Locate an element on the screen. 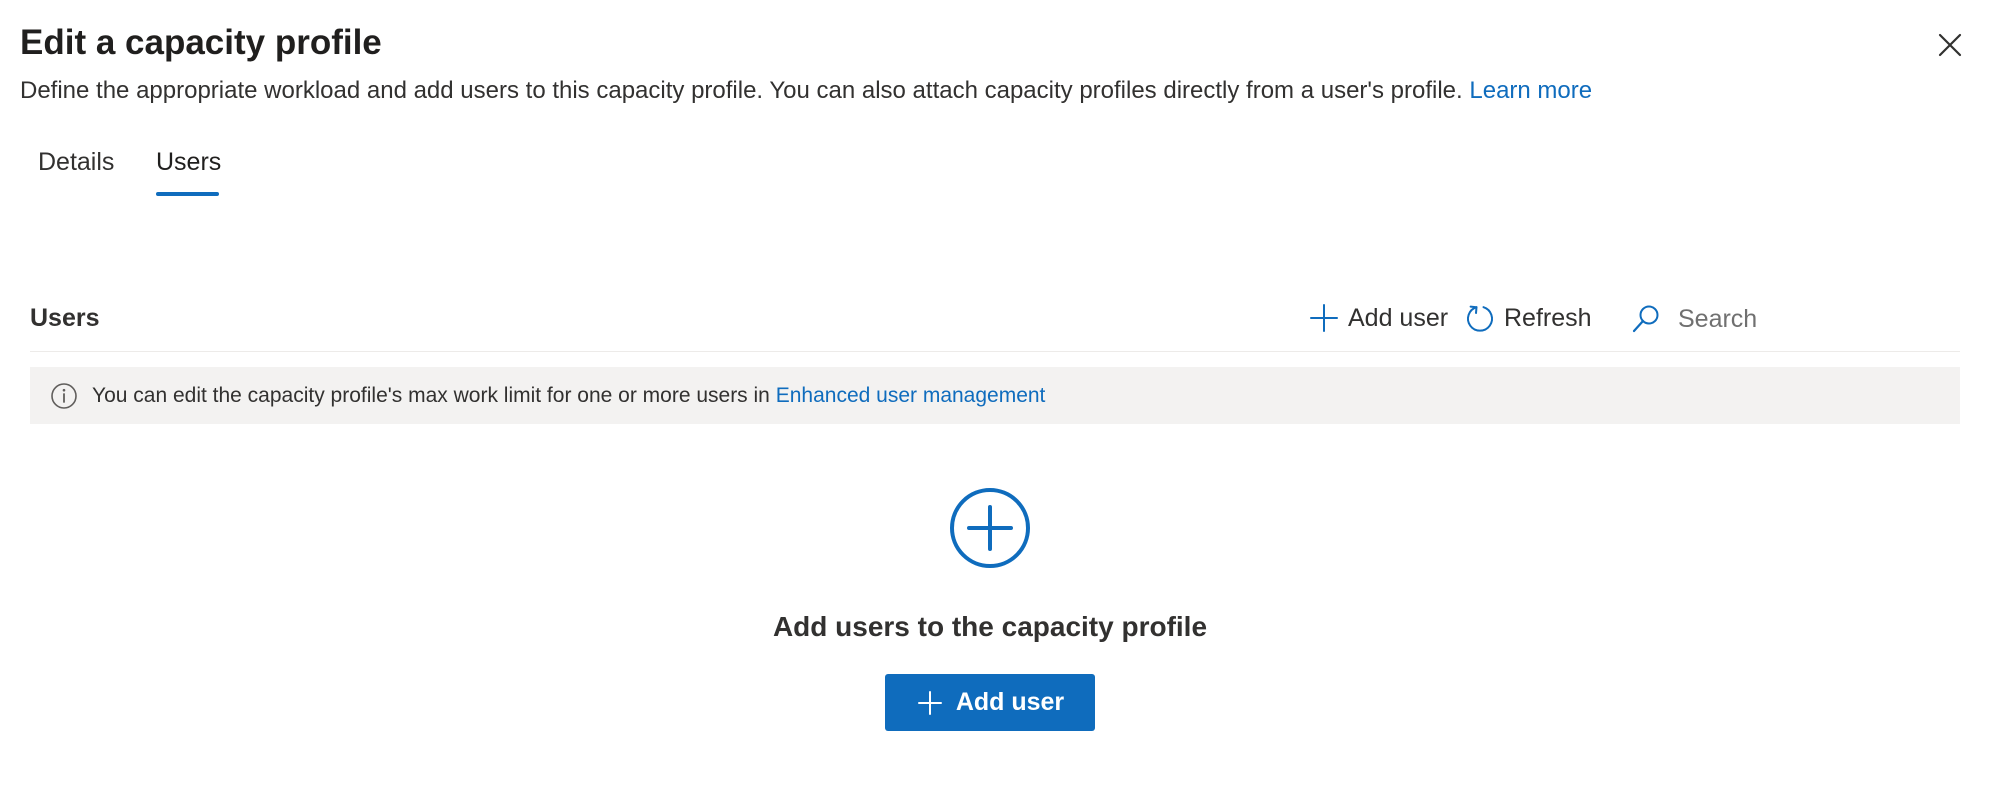 This screenshot has height=800, width=1994. tab-users: Users is located at coordinates (188, 162).